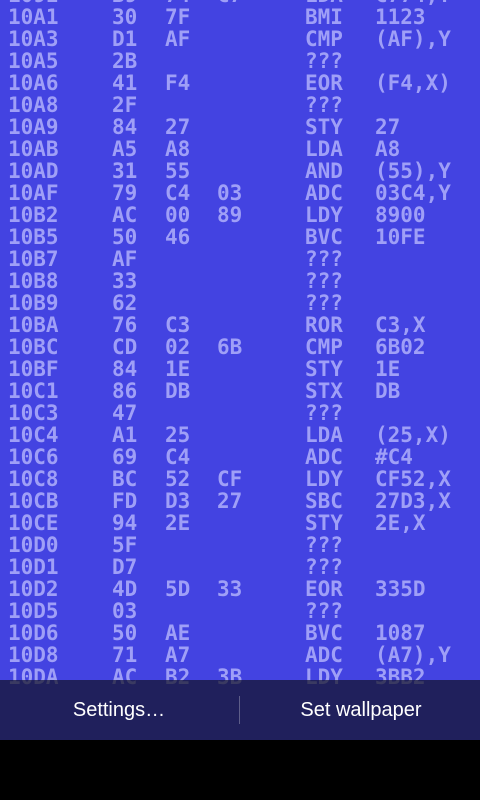 The height and width of the screenshot is (800, 480). I want to click on address-cell: 10D8, so click(33, 655).